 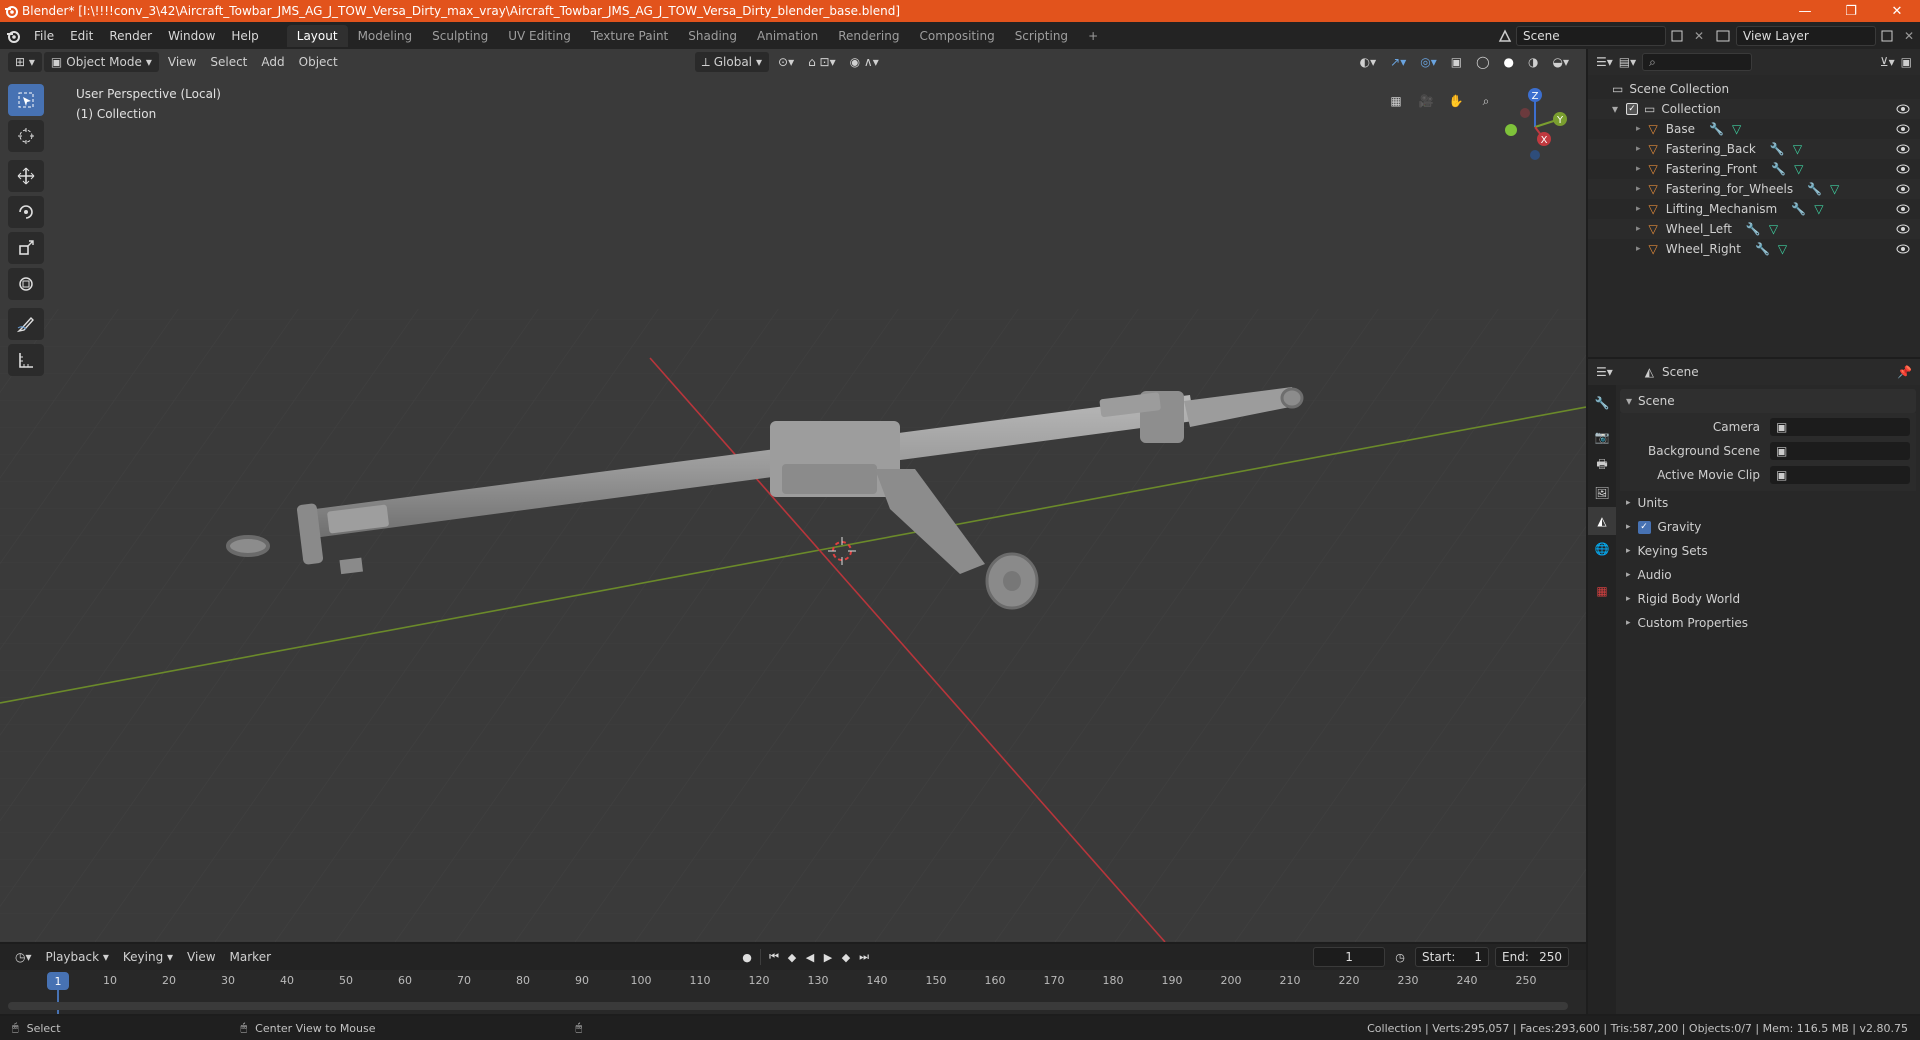 I want to click on current-frame-field: 1, so click(x=1349, y=957).